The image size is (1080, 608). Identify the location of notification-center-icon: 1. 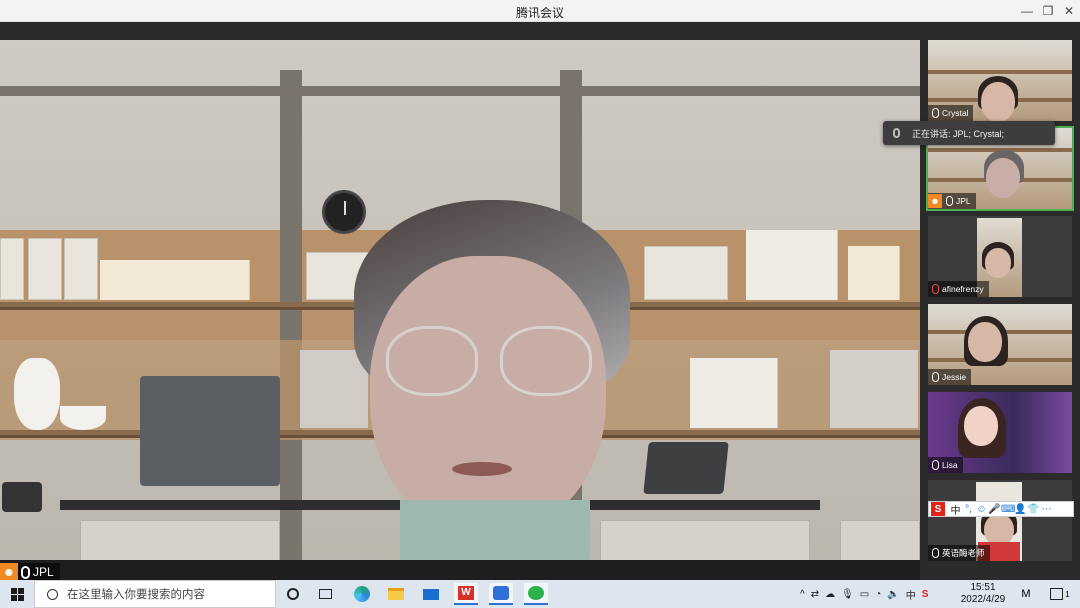
(1060, 594).